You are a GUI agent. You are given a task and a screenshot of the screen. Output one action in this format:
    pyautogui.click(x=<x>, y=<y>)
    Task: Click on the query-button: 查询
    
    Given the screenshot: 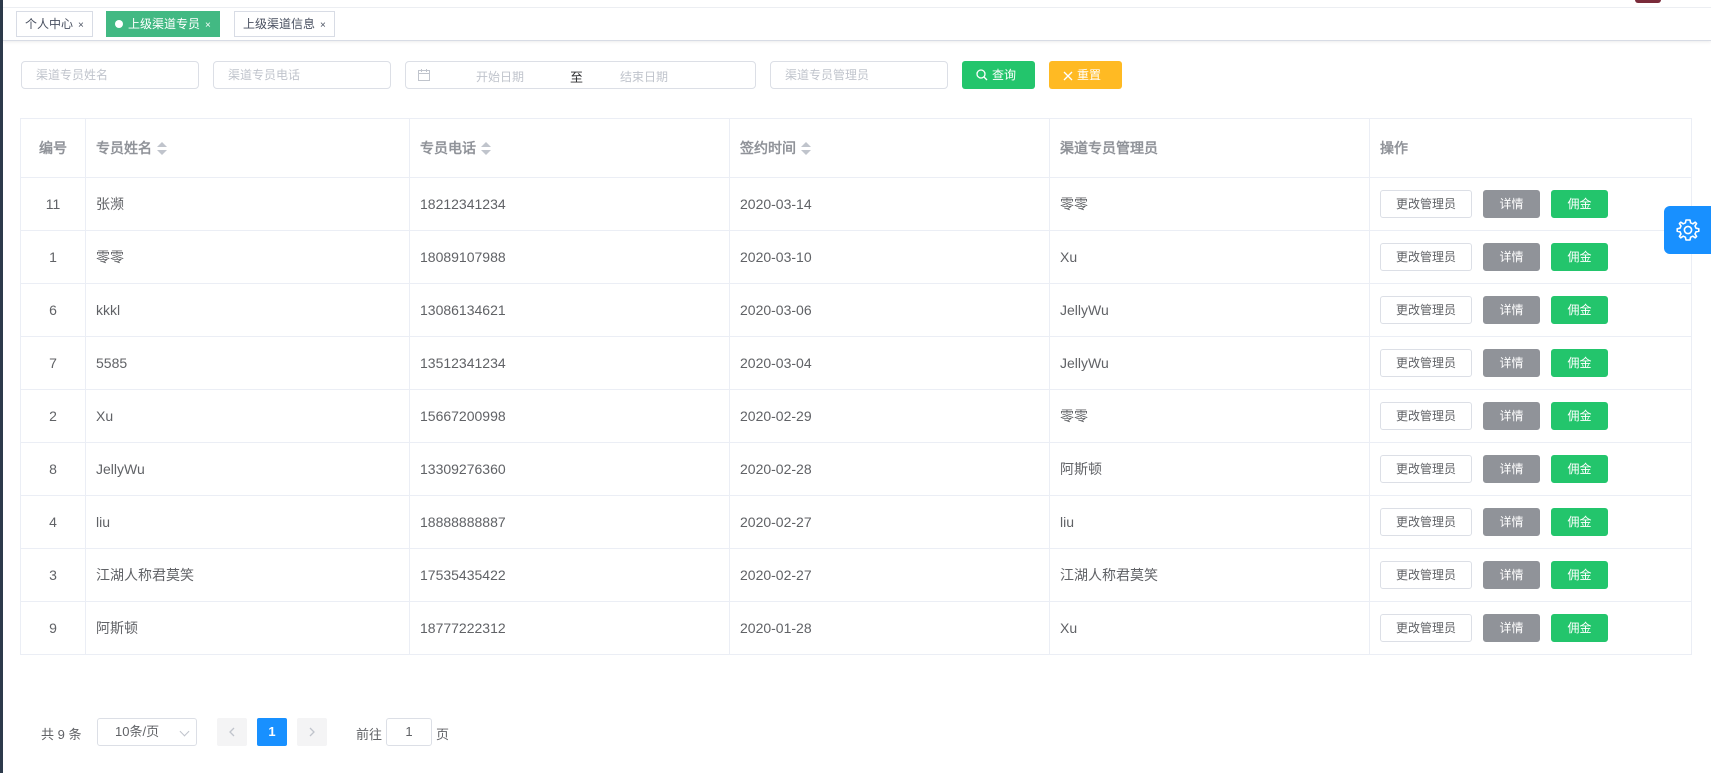 What is the action you would take?
    pyautogui.click(x=998, y=75)
    